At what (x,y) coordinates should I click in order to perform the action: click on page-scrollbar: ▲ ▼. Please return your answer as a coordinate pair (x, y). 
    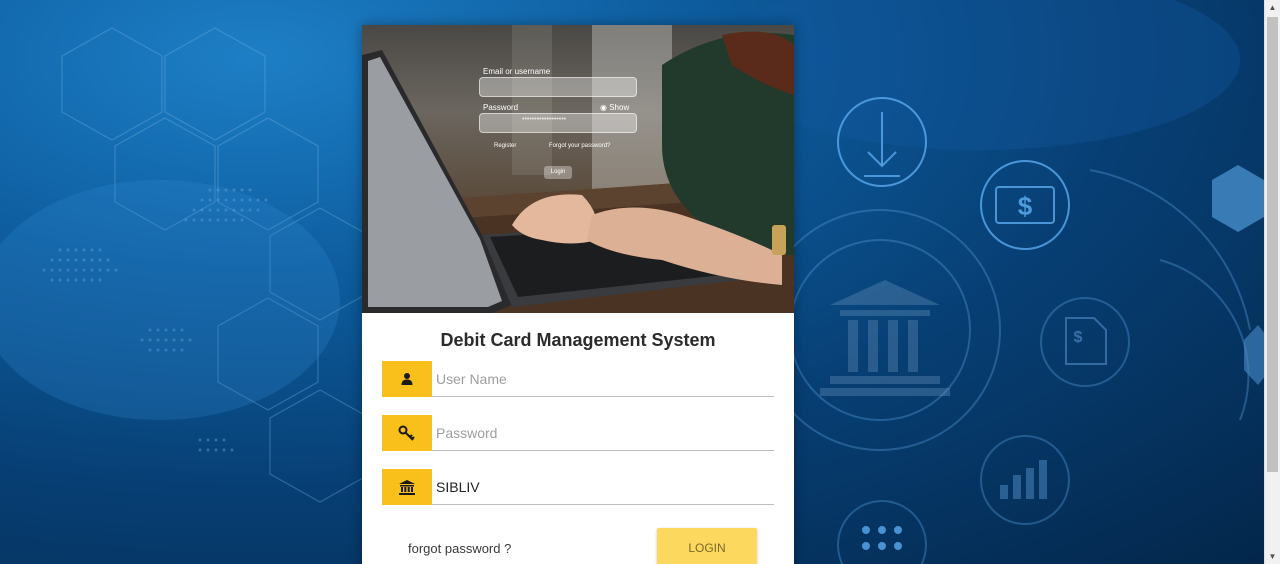
    Looking at the image, I should click on (1272, 282).